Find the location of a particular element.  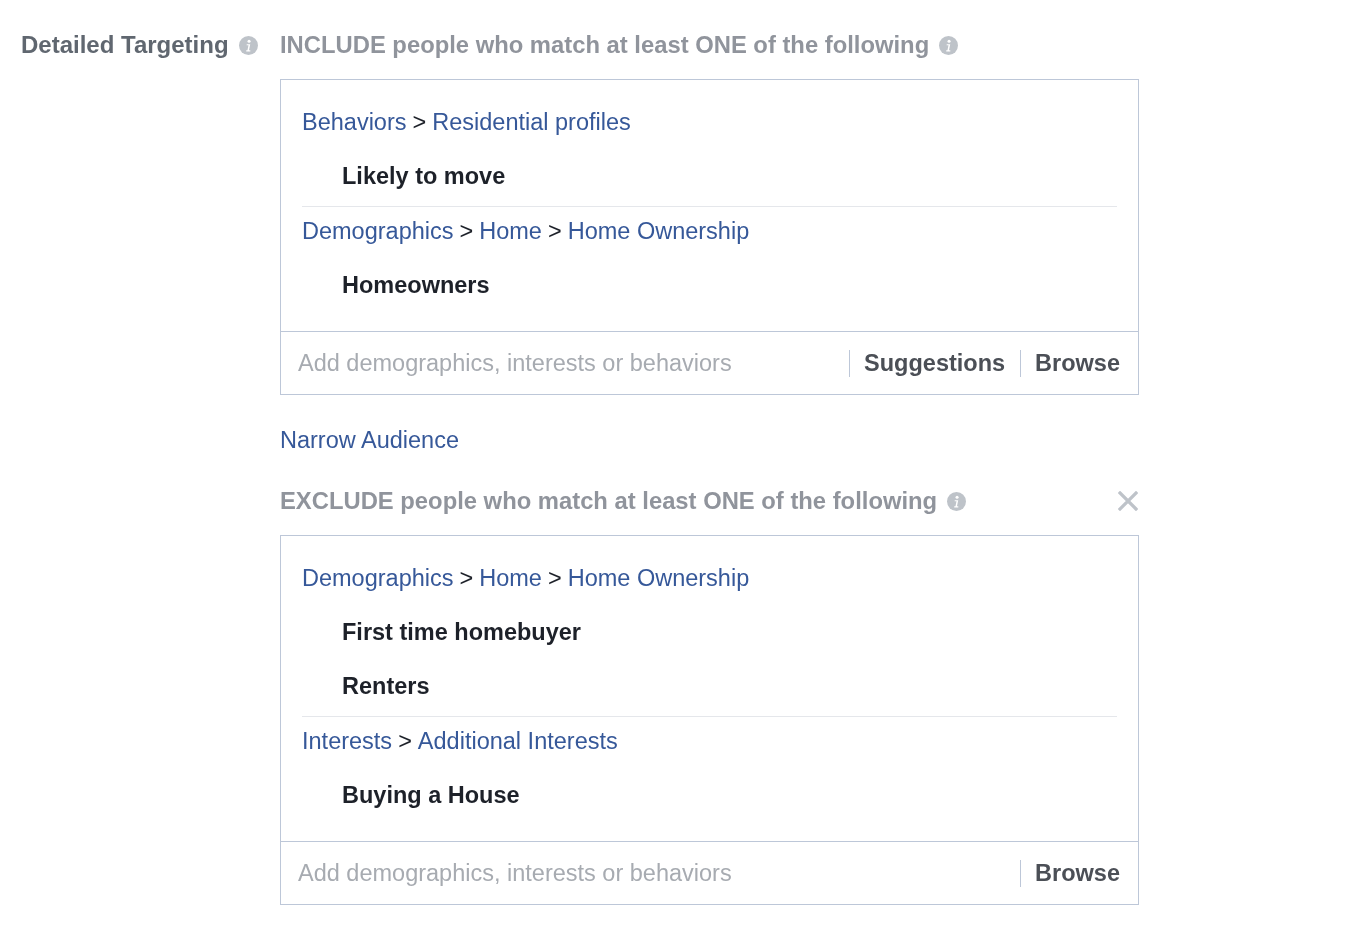

close-icon is located at coordinates (1128, 501).